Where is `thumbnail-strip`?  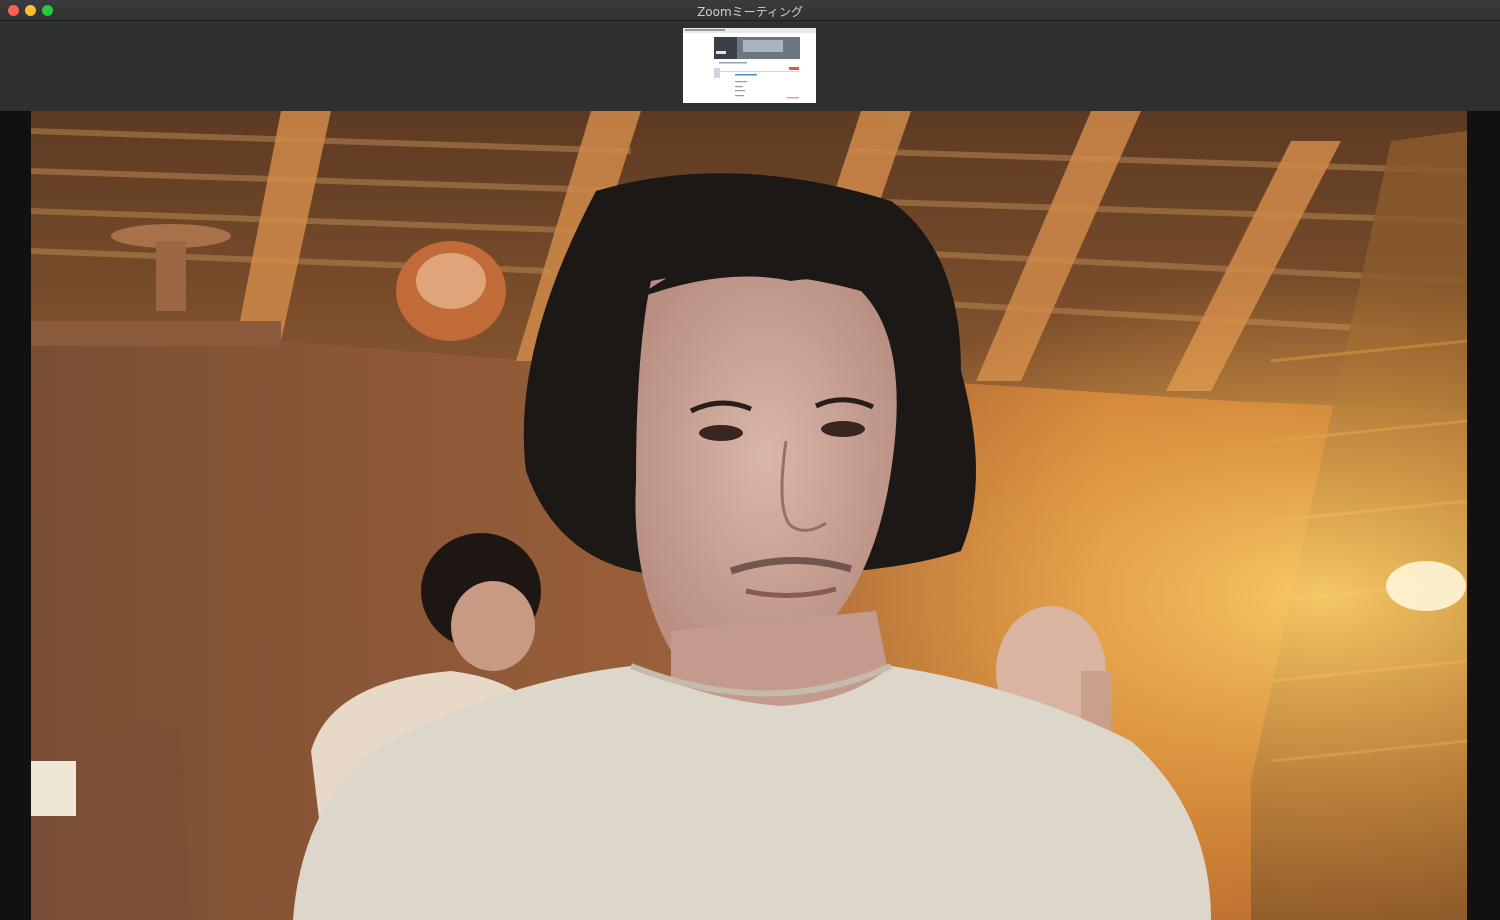 thumbnail-strip is located at coordinates (750, 66).